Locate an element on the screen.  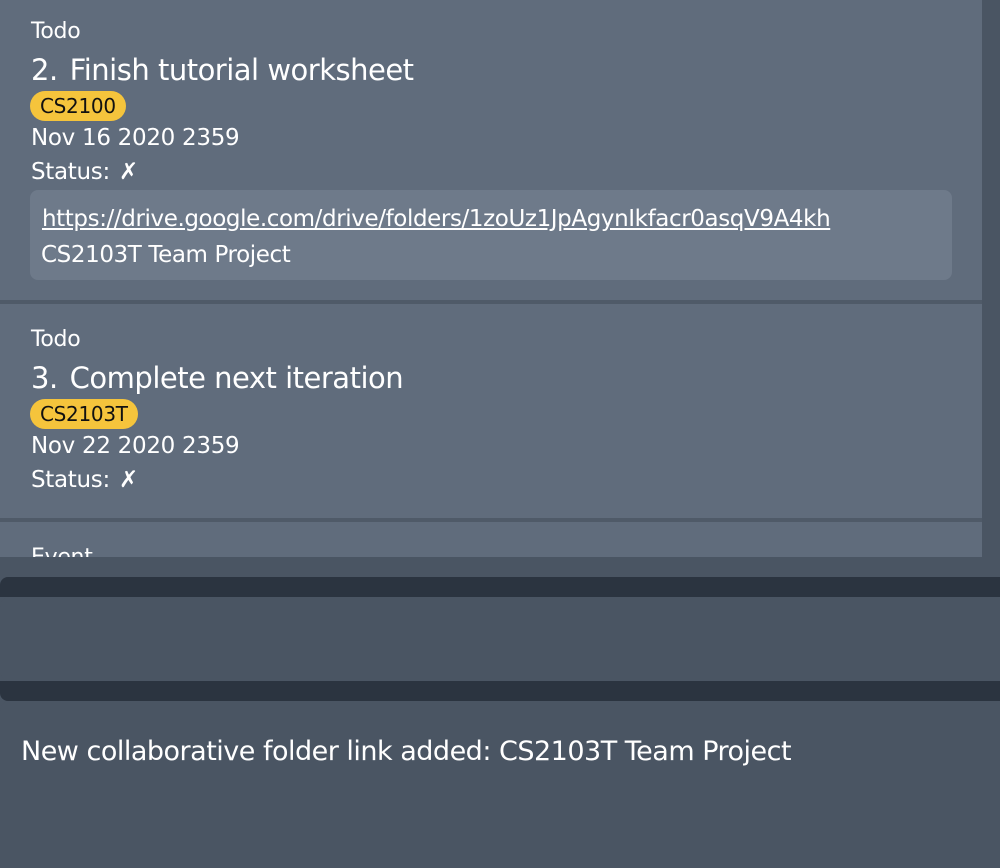
task-type-label: Event is located at coordinates (62, 551).